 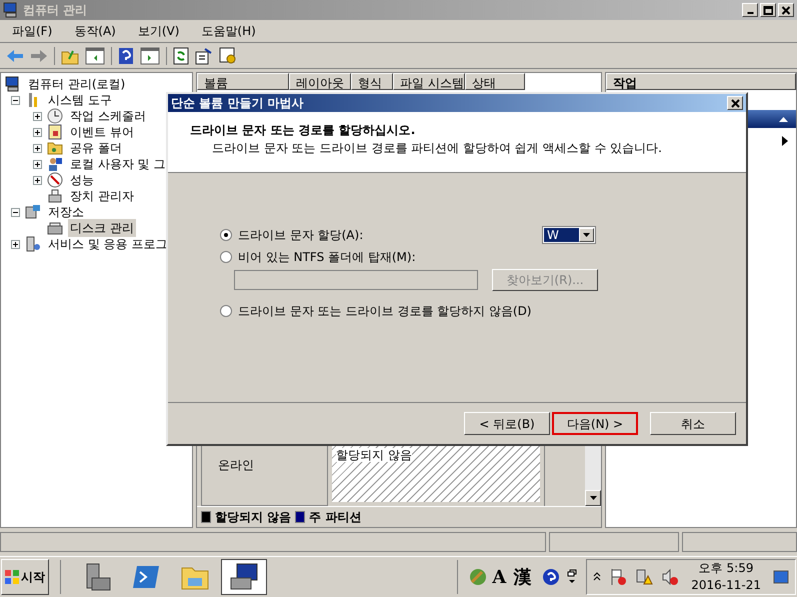 I want to click on log-icon, so click(x=55, y=132).